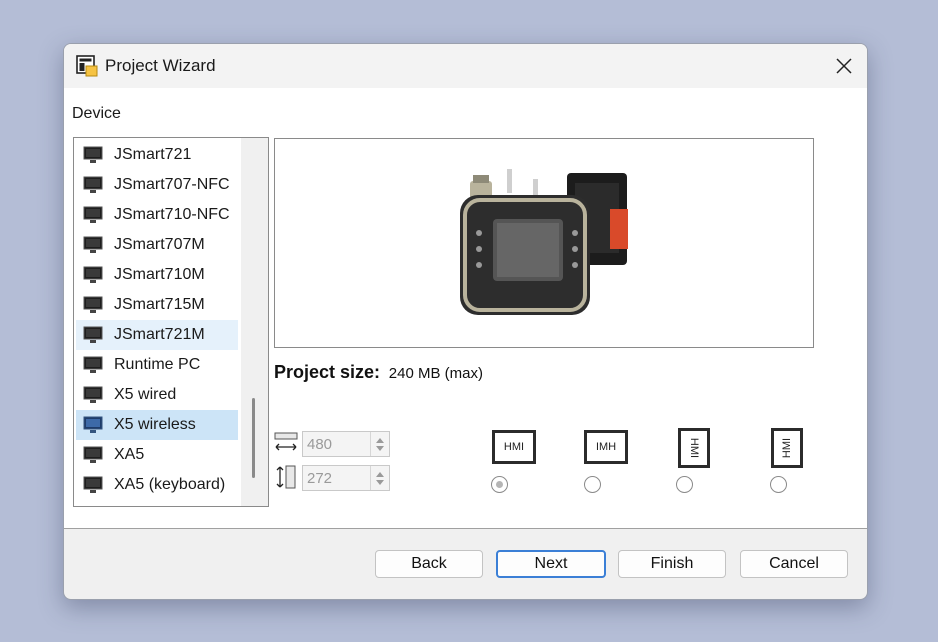 This screenshot has height=642, width=938. What do you see at coordinates (172, 184) in the screenshot?
I see `device-item-label: JSmart707-NFC` at bounding box center [172, 184].